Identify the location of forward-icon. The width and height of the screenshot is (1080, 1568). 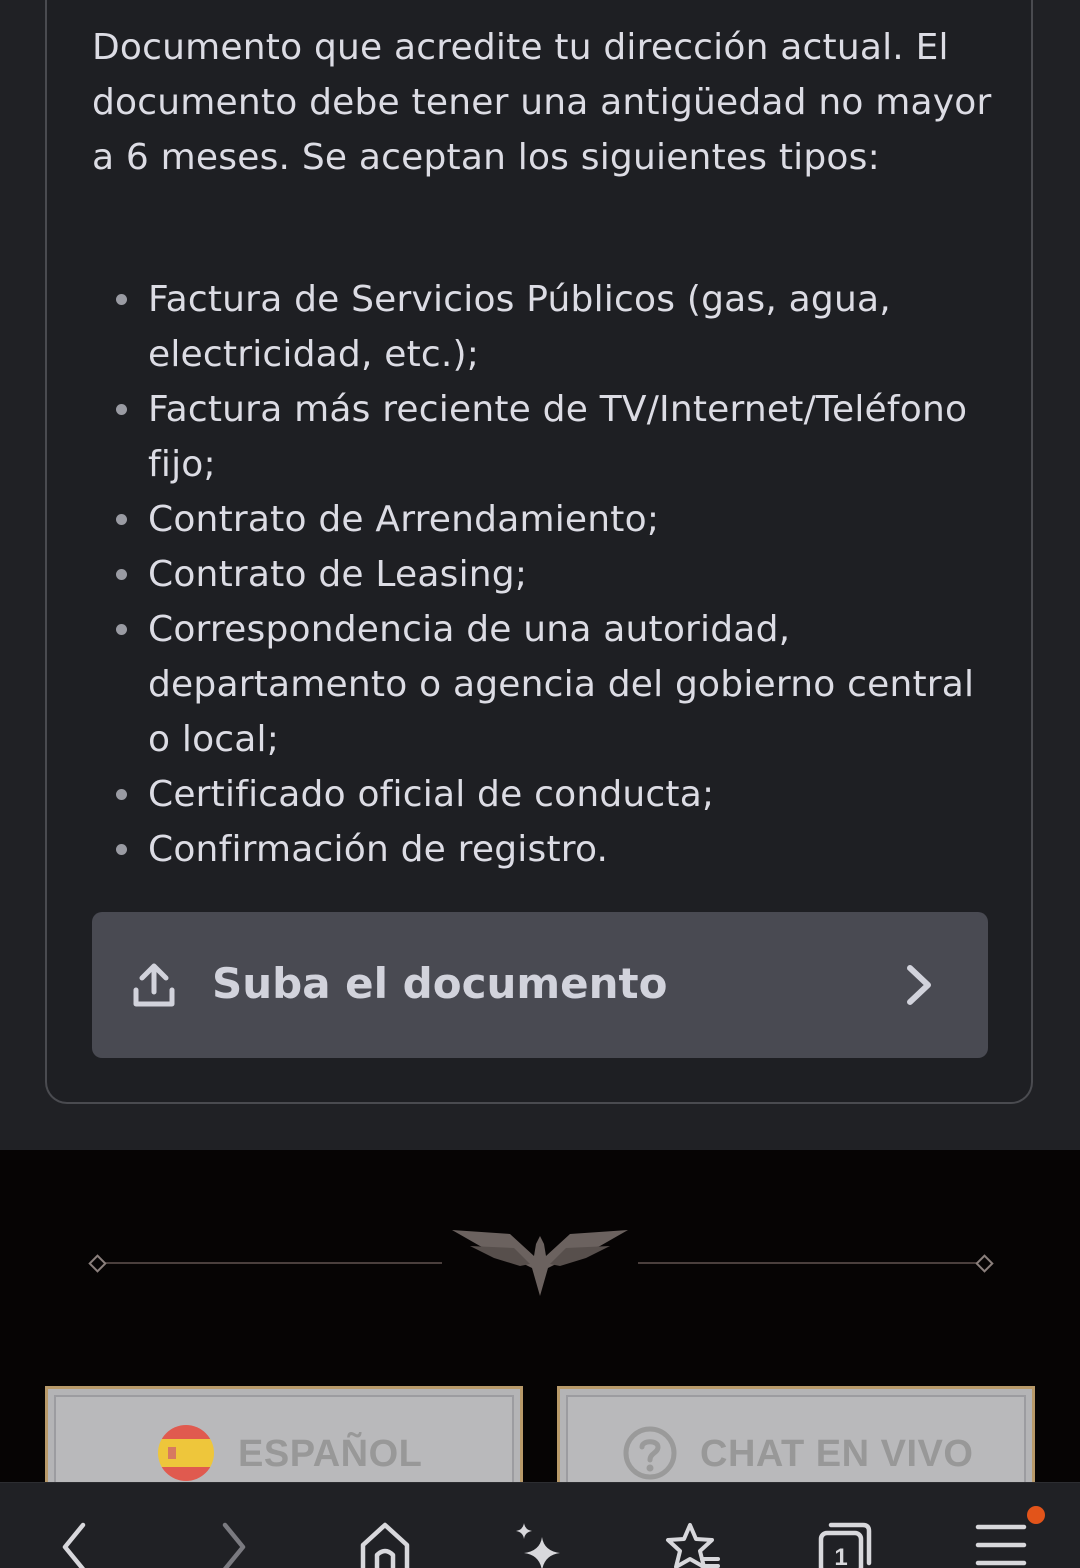
(233, 1543).